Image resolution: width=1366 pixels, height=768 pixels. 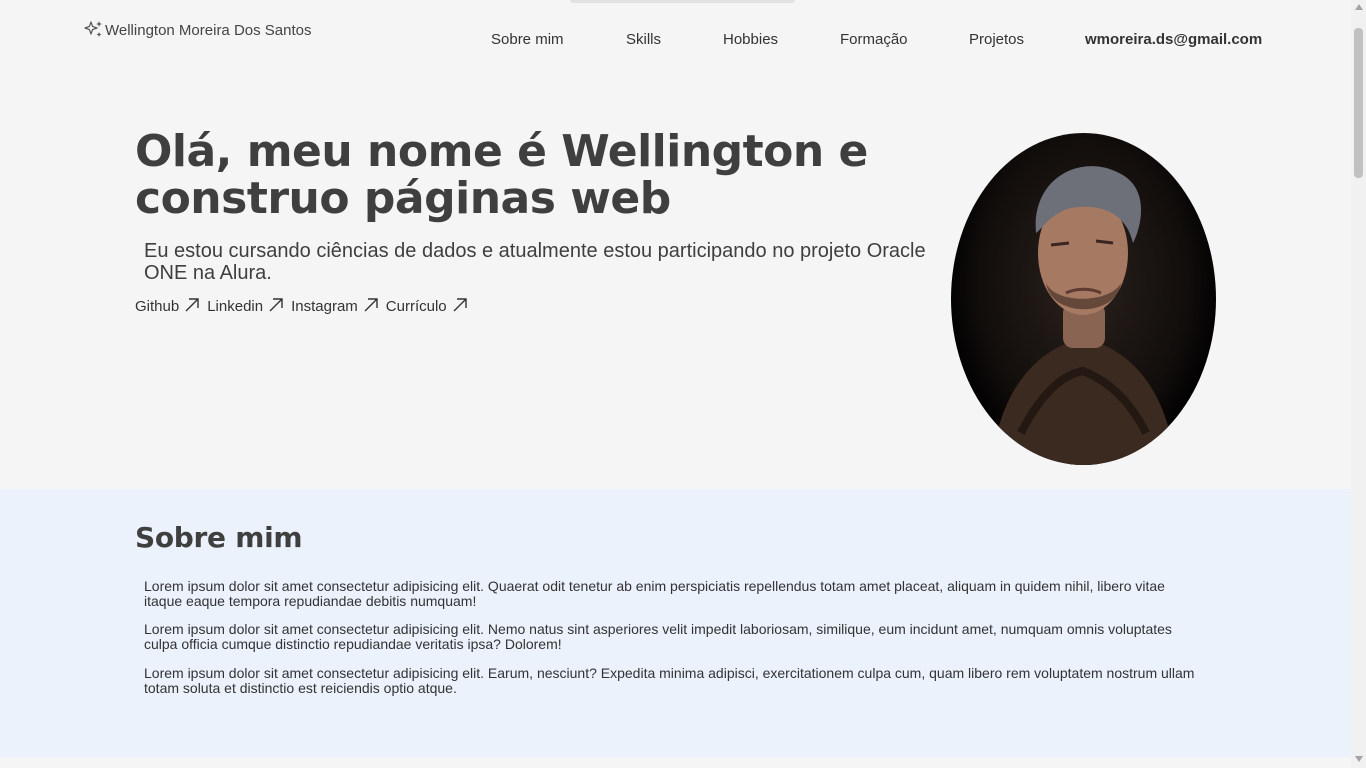 I want to click on linkedin-link: Linkedin, so click(x=245, y=306).